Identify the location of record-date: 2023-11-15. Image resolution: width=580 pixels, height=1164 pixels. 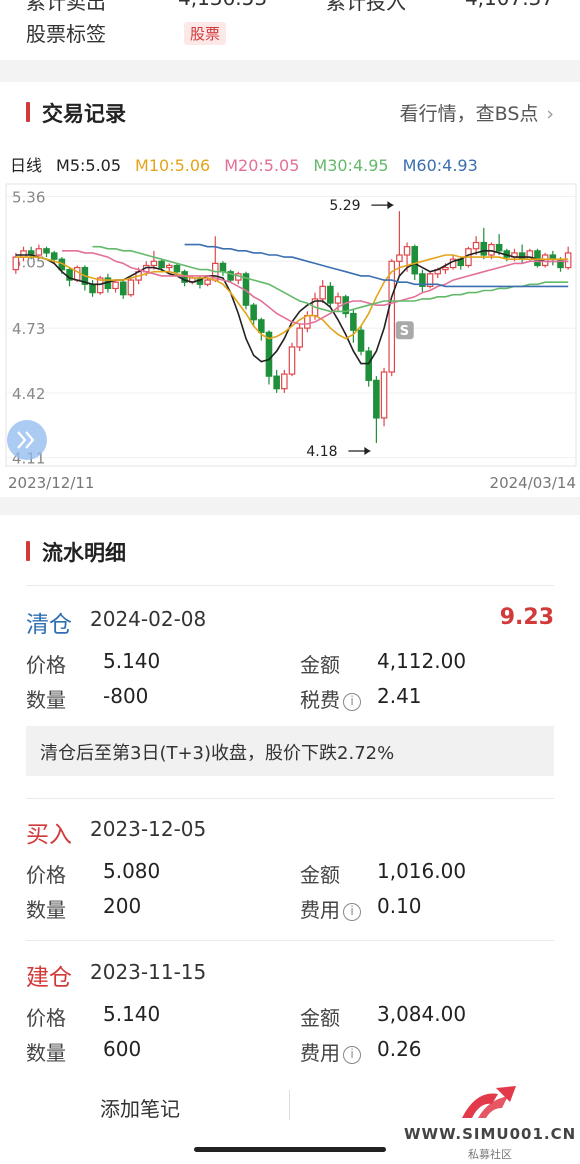
(148, 972).